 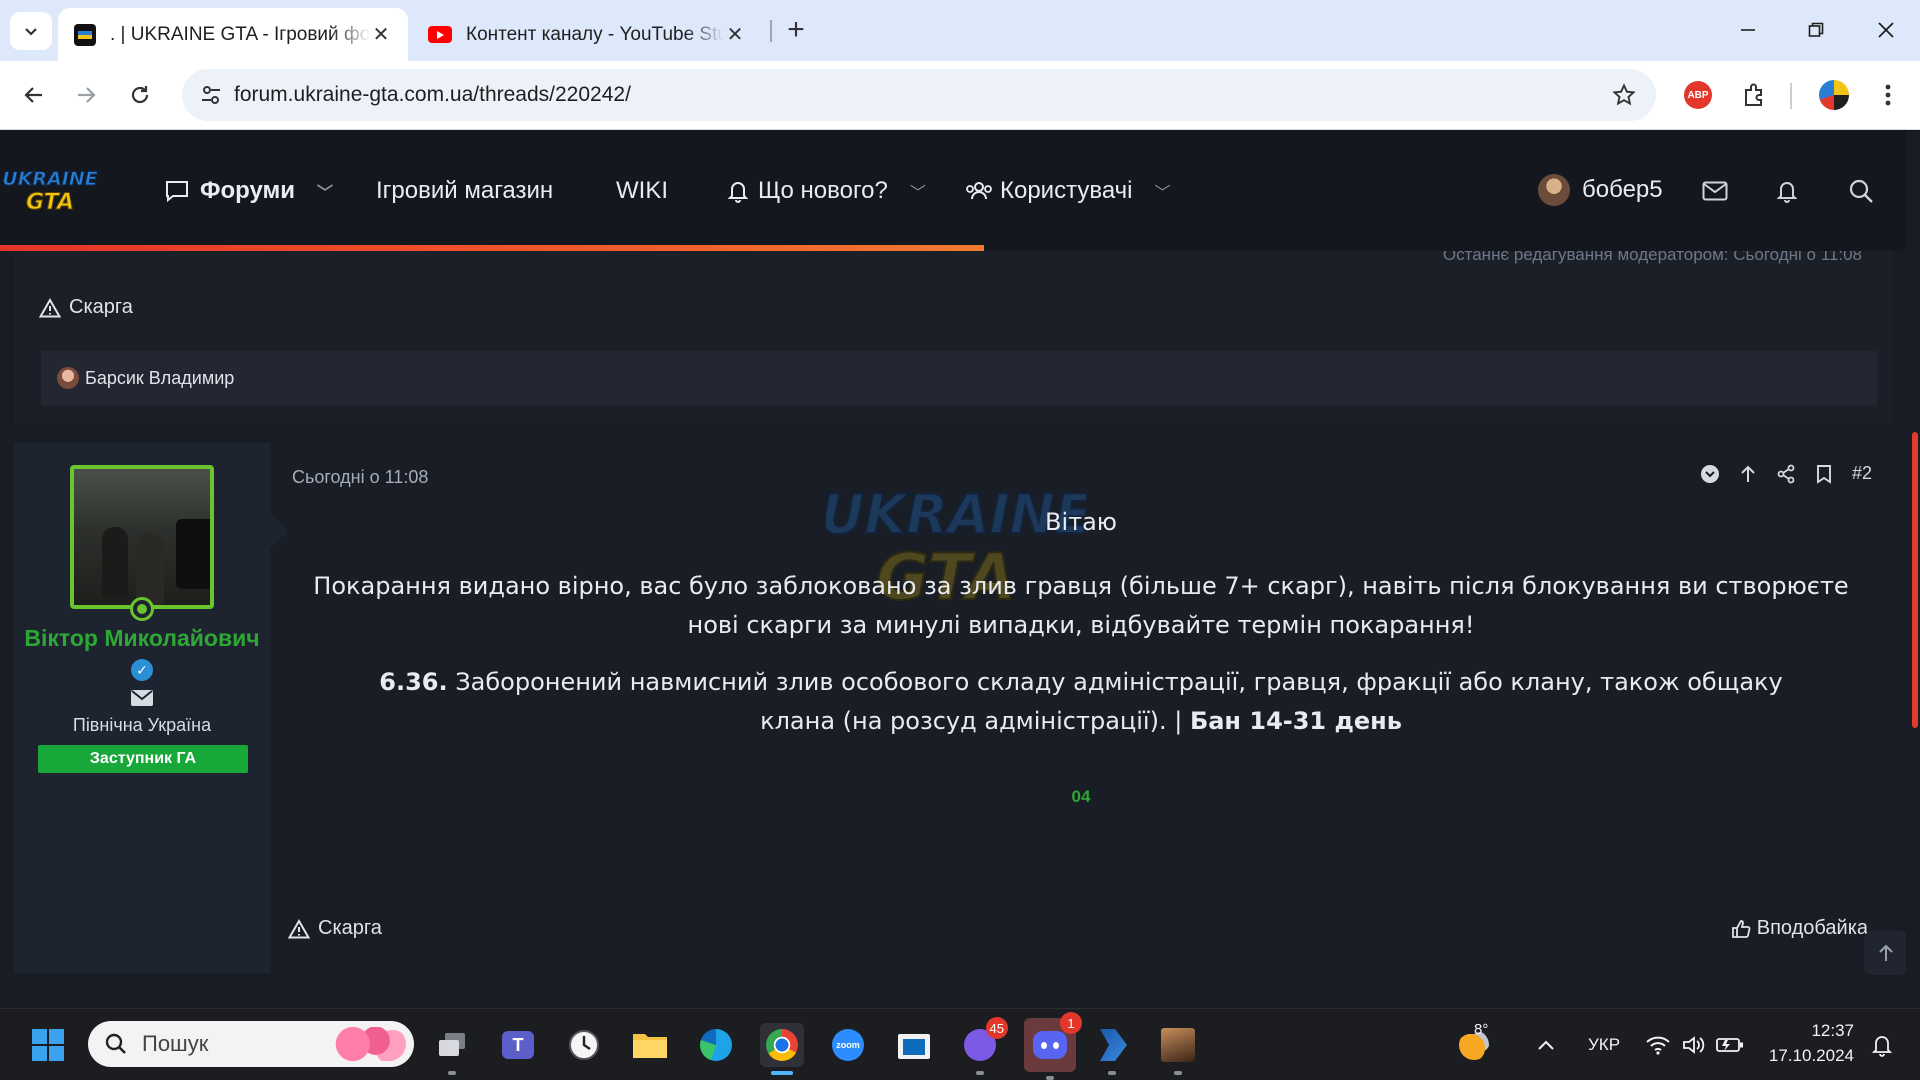 What do you see at coordinates (642, 191) in the screenshot?
I see `nav-wiki: WIKI` at bounding box center [642, 191].